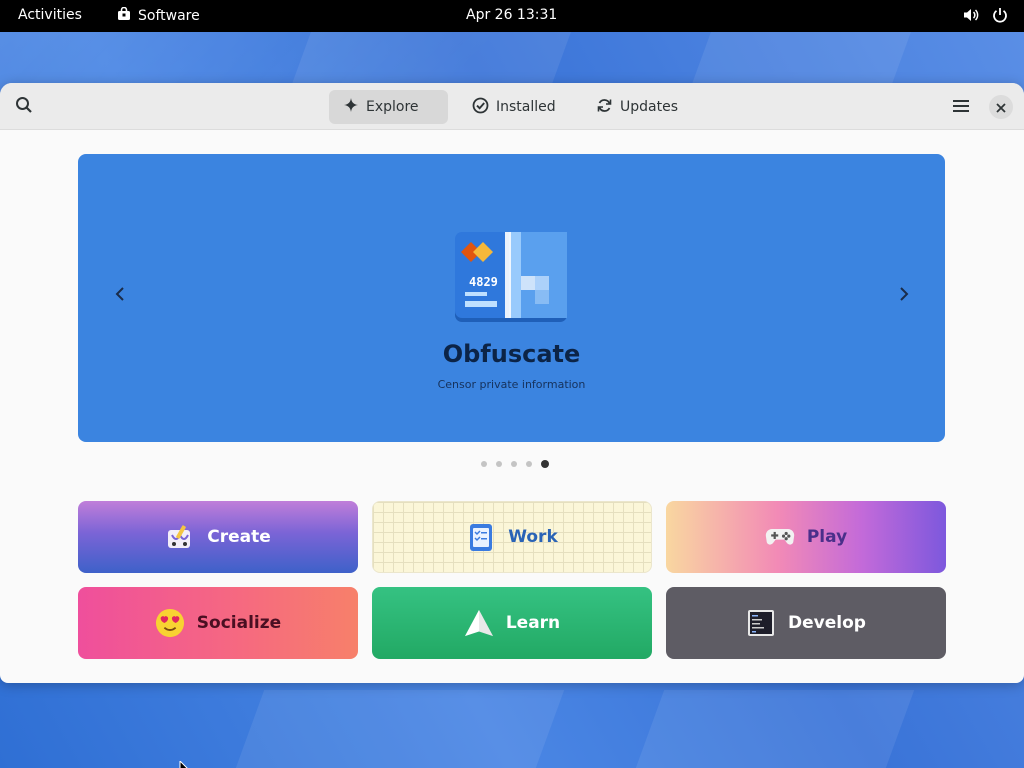  What do you see at coordinates (604, 107) in the screenshot?
I see `refresh-icon` at bounding box center [604, 107].